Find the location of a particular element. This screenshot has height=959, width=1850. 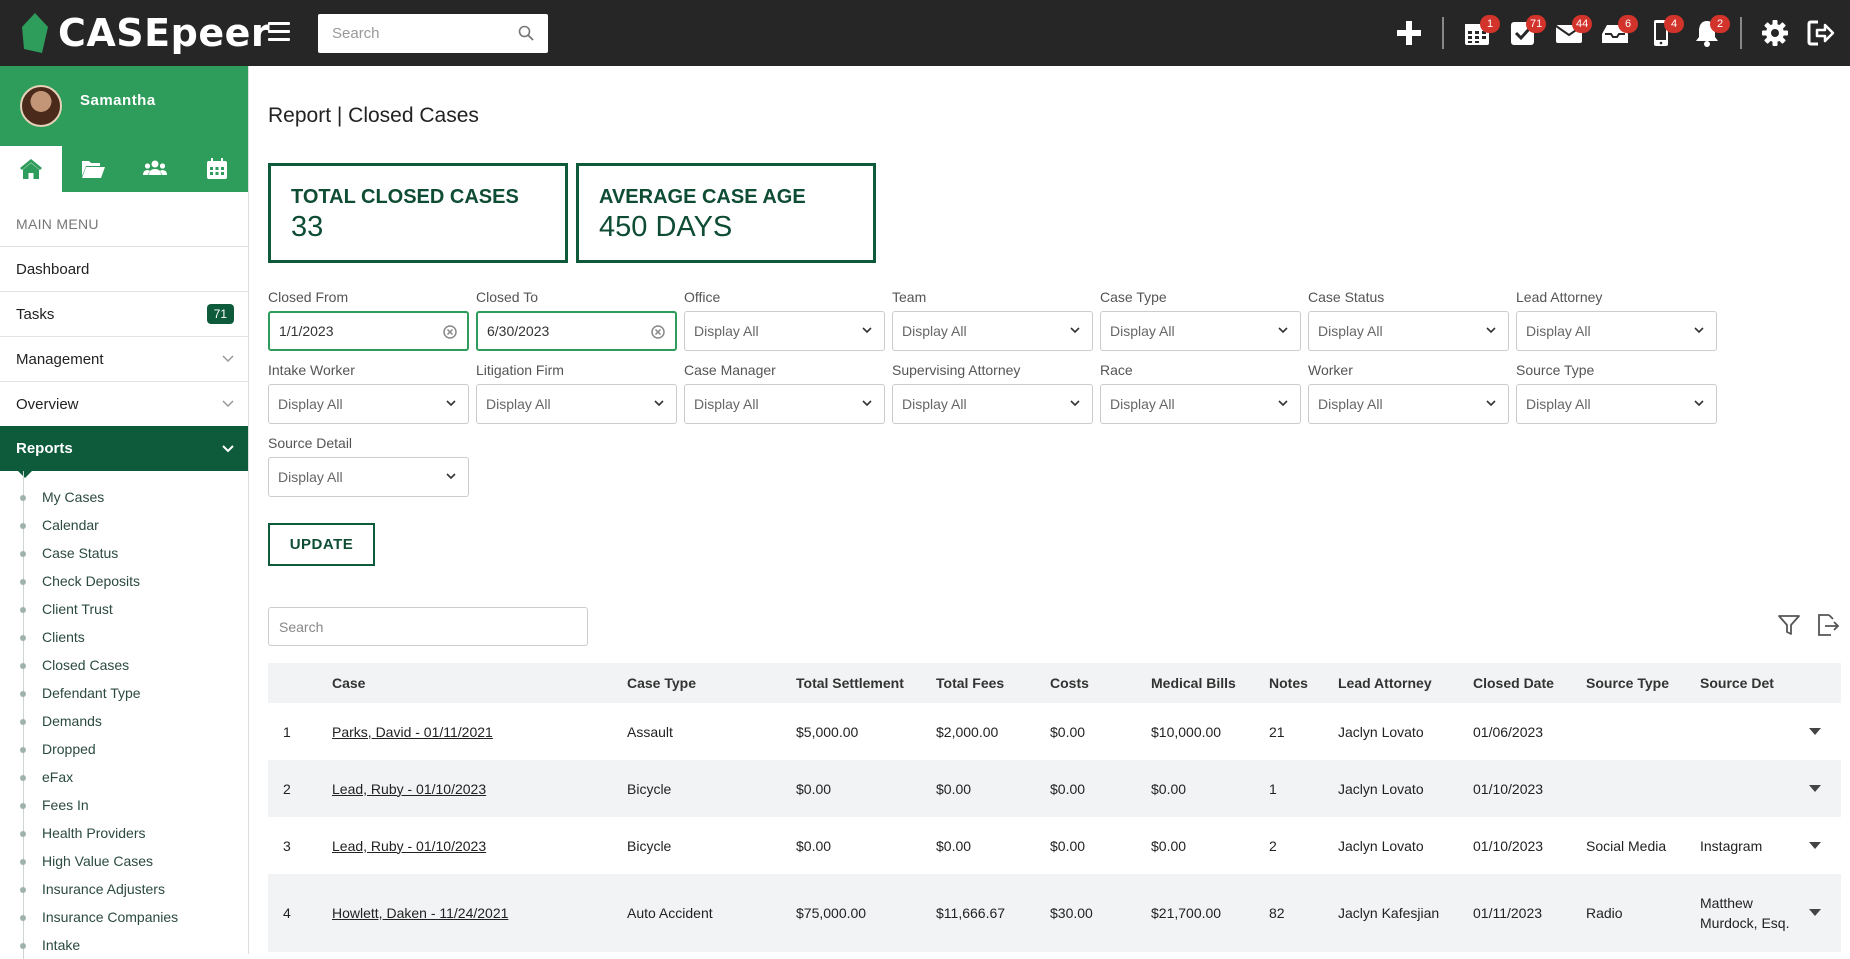

global-search-input is located at coordinates (413, 33).